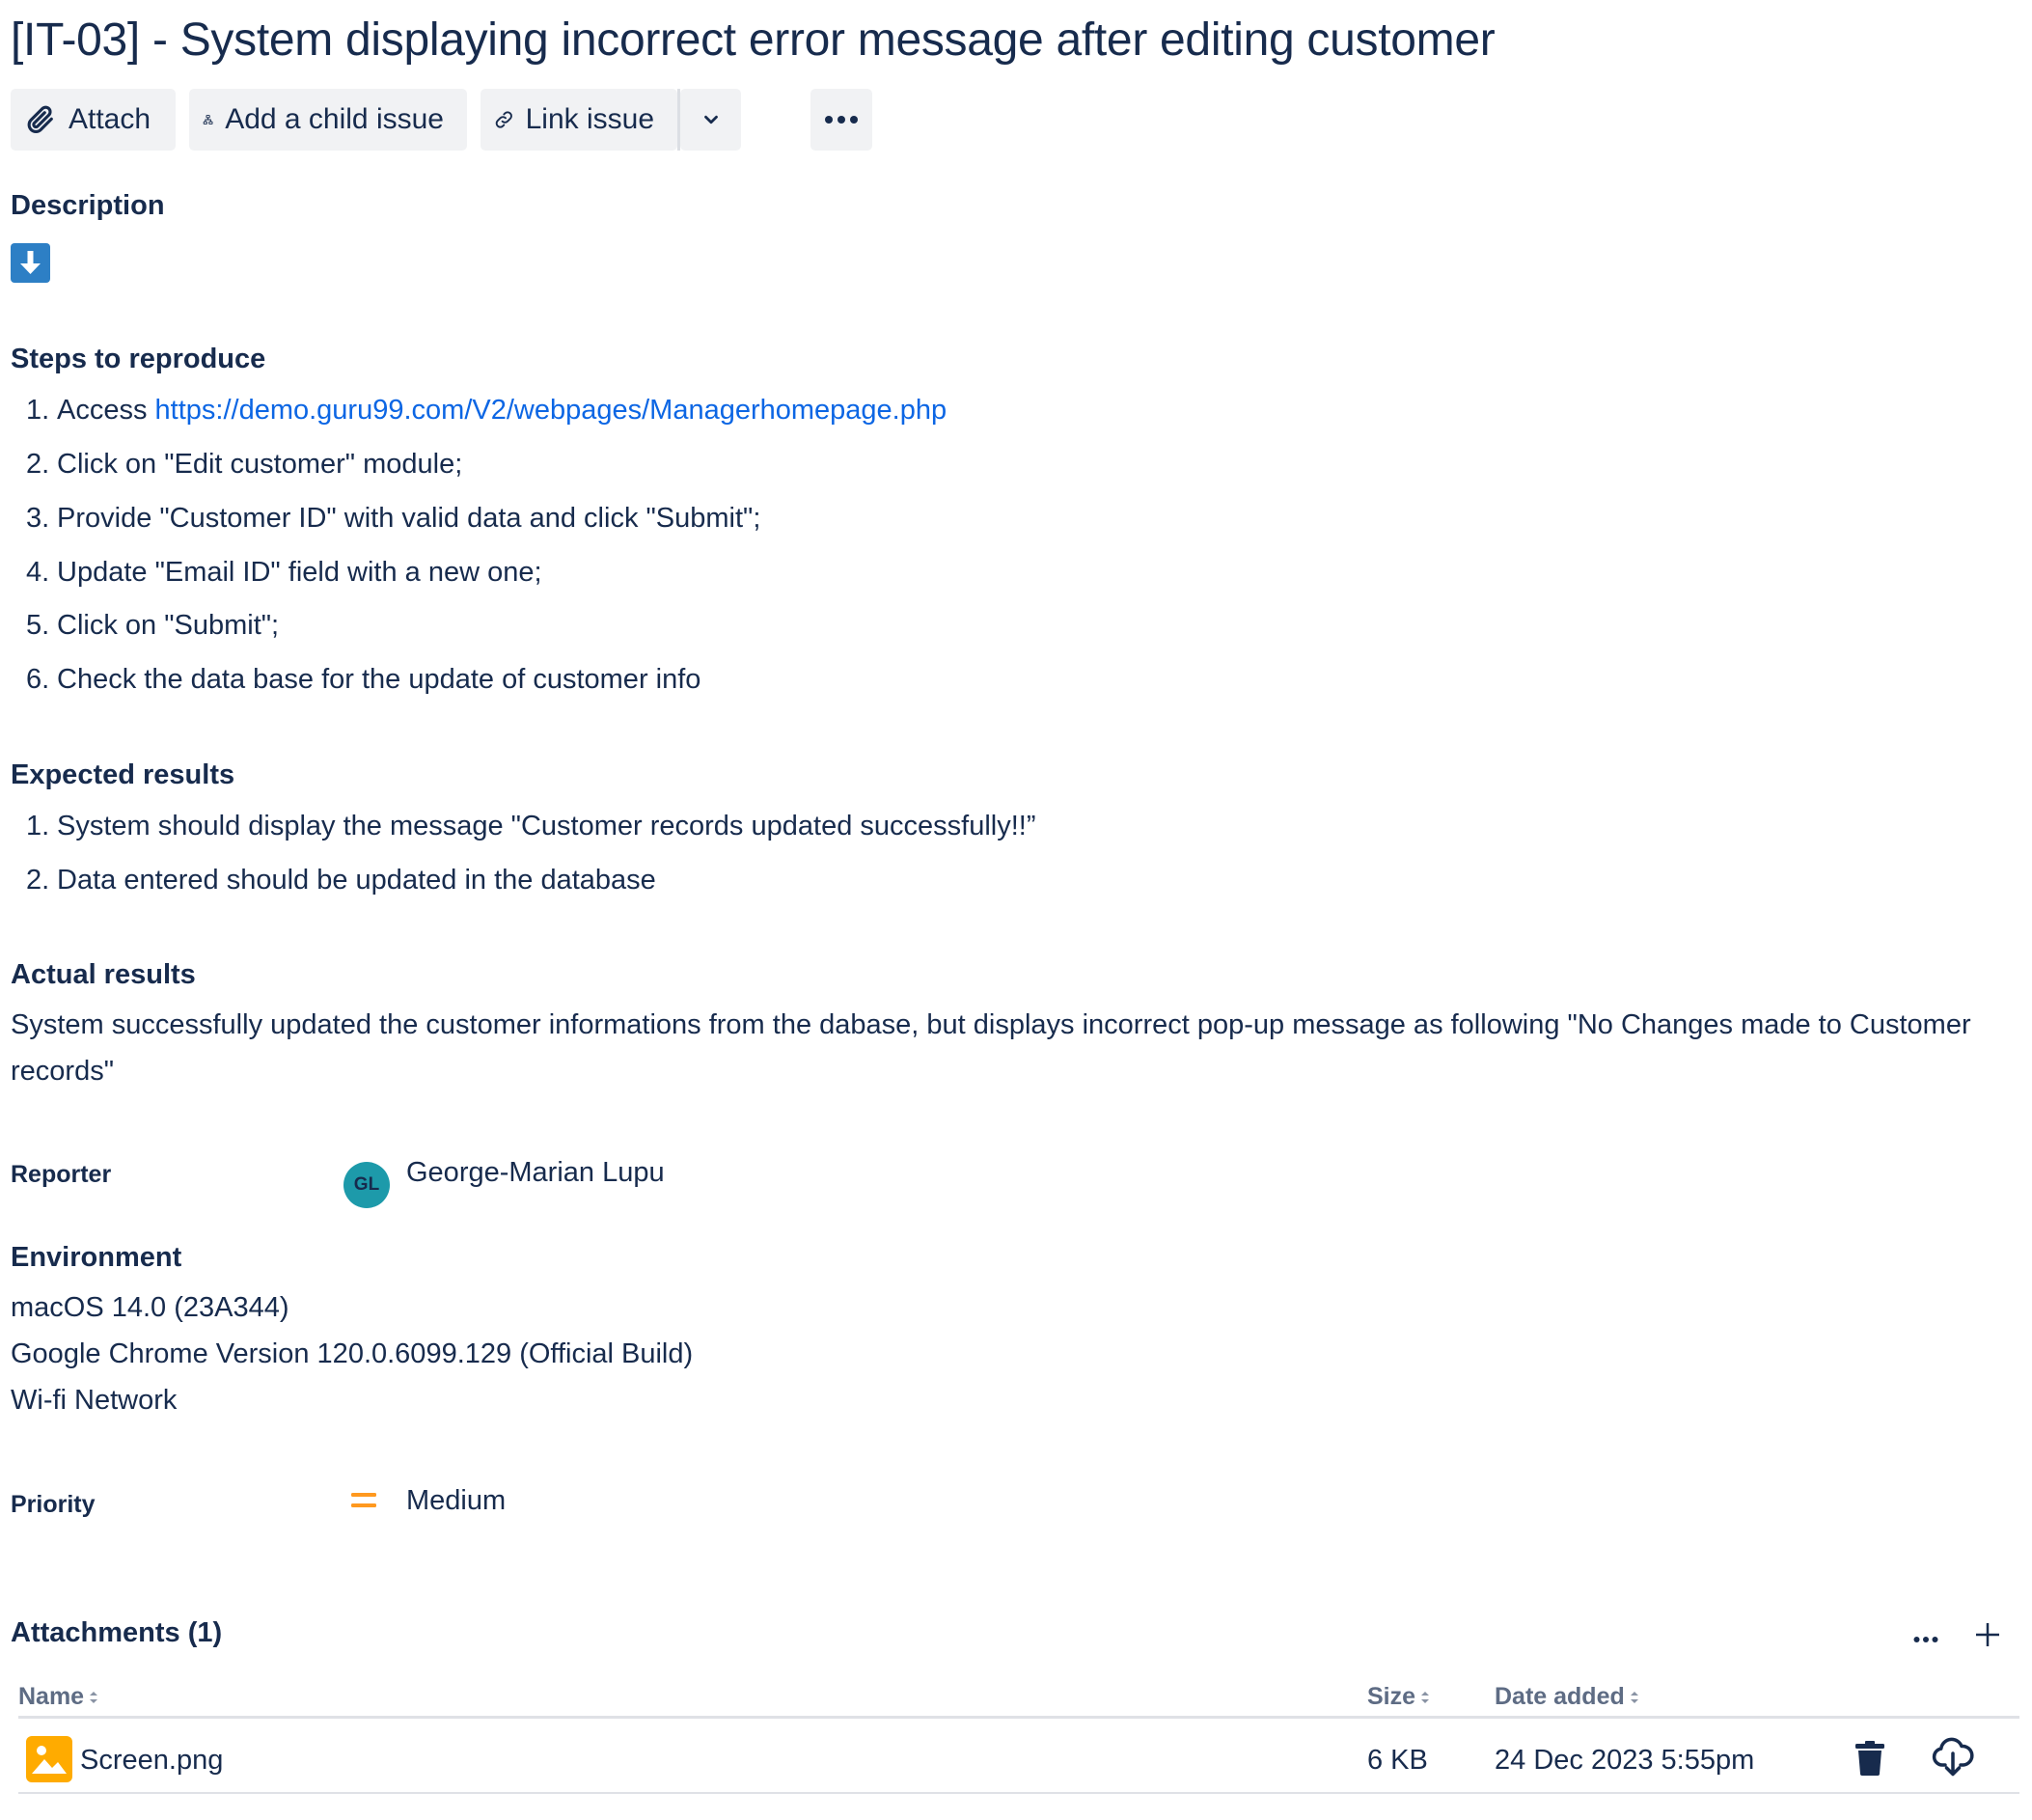  I want to click on table-header-divider, so click(1018, 1717).